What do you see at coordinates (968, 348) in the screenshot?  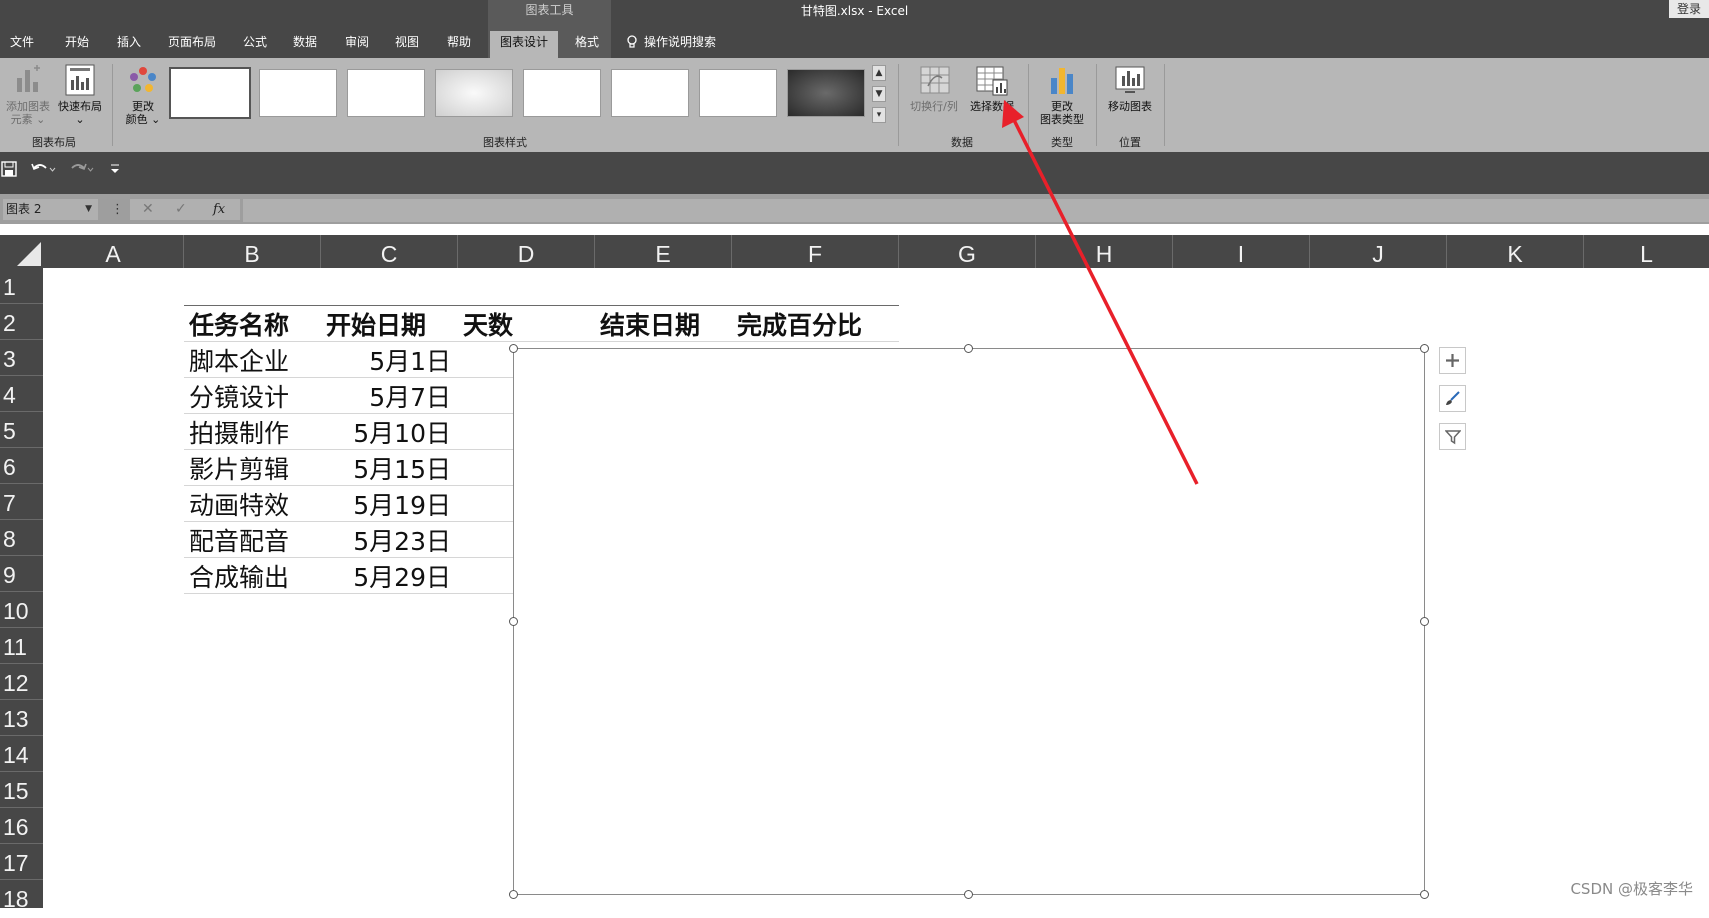 I see `resize-handle-top` at bounding box center [968, 348].